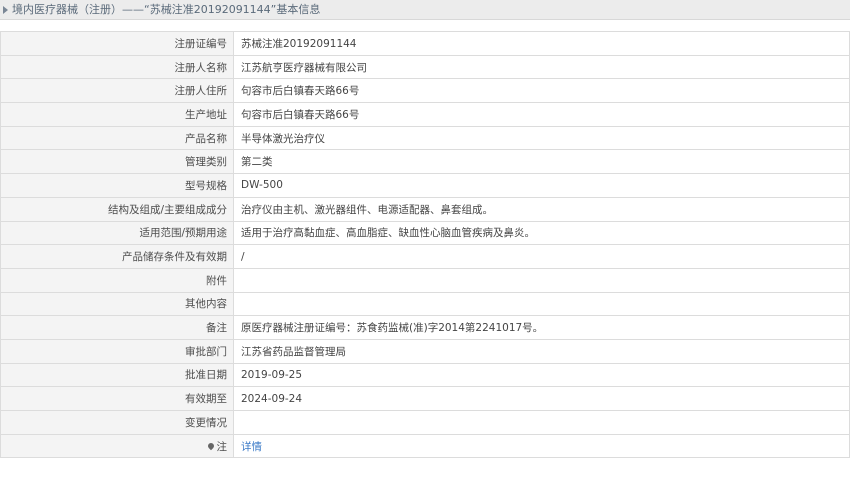  I want to click on table-row: 生产地址 句容市后白镇春天路66号, so click(425, 114).